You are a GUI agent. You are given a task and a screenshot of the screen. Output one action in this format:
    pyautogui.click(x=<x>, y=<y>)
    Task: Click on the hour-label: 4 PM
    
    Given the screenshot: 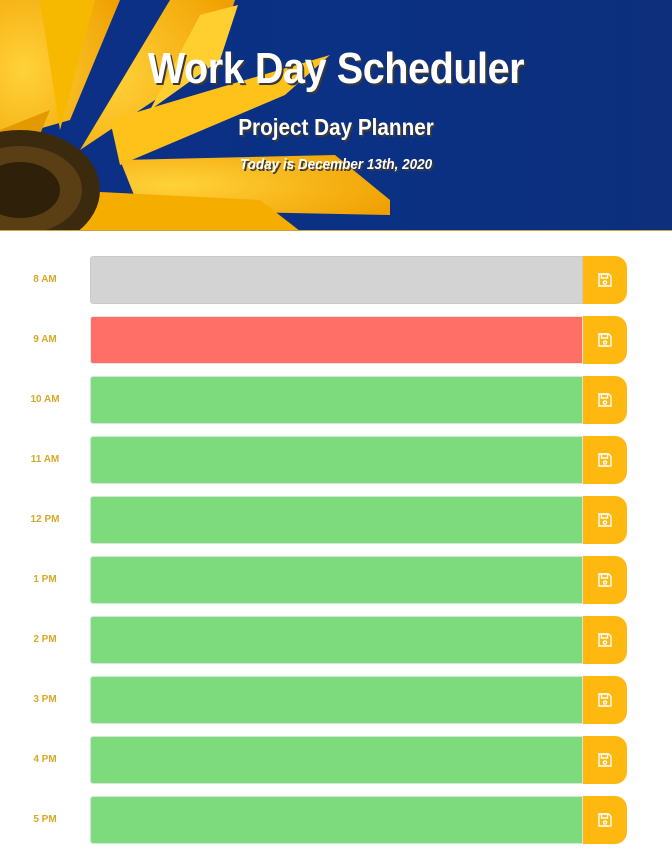 What is the action you would take?
    pyautogui.click(x=45, y=759)
    